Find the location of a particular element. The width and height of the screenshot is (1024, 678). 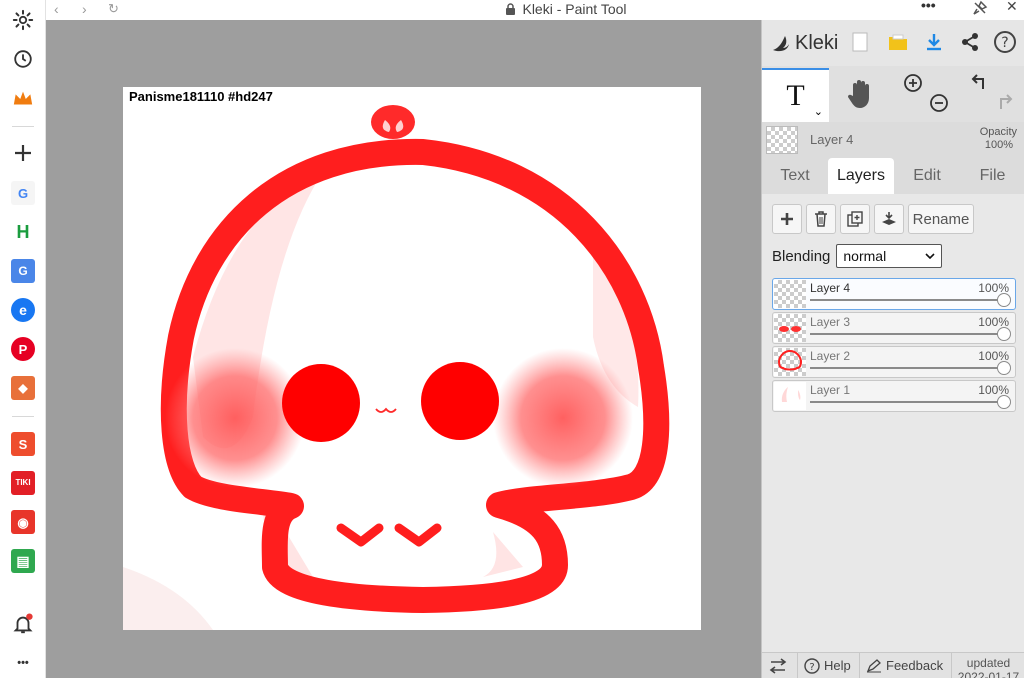

tab-edit: Edit is located at coordinates (927, 176).